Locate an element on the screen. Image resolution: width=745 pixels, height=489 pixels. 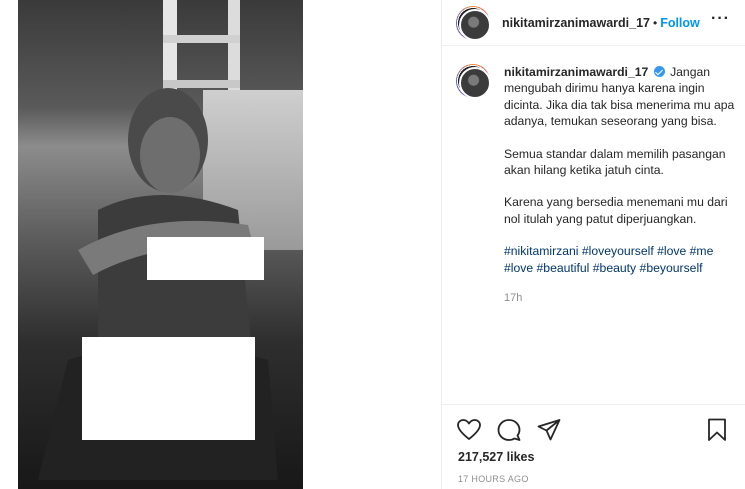
caption-username: nikitamirzanimawardi_17 is located at coordinates (576, 72).